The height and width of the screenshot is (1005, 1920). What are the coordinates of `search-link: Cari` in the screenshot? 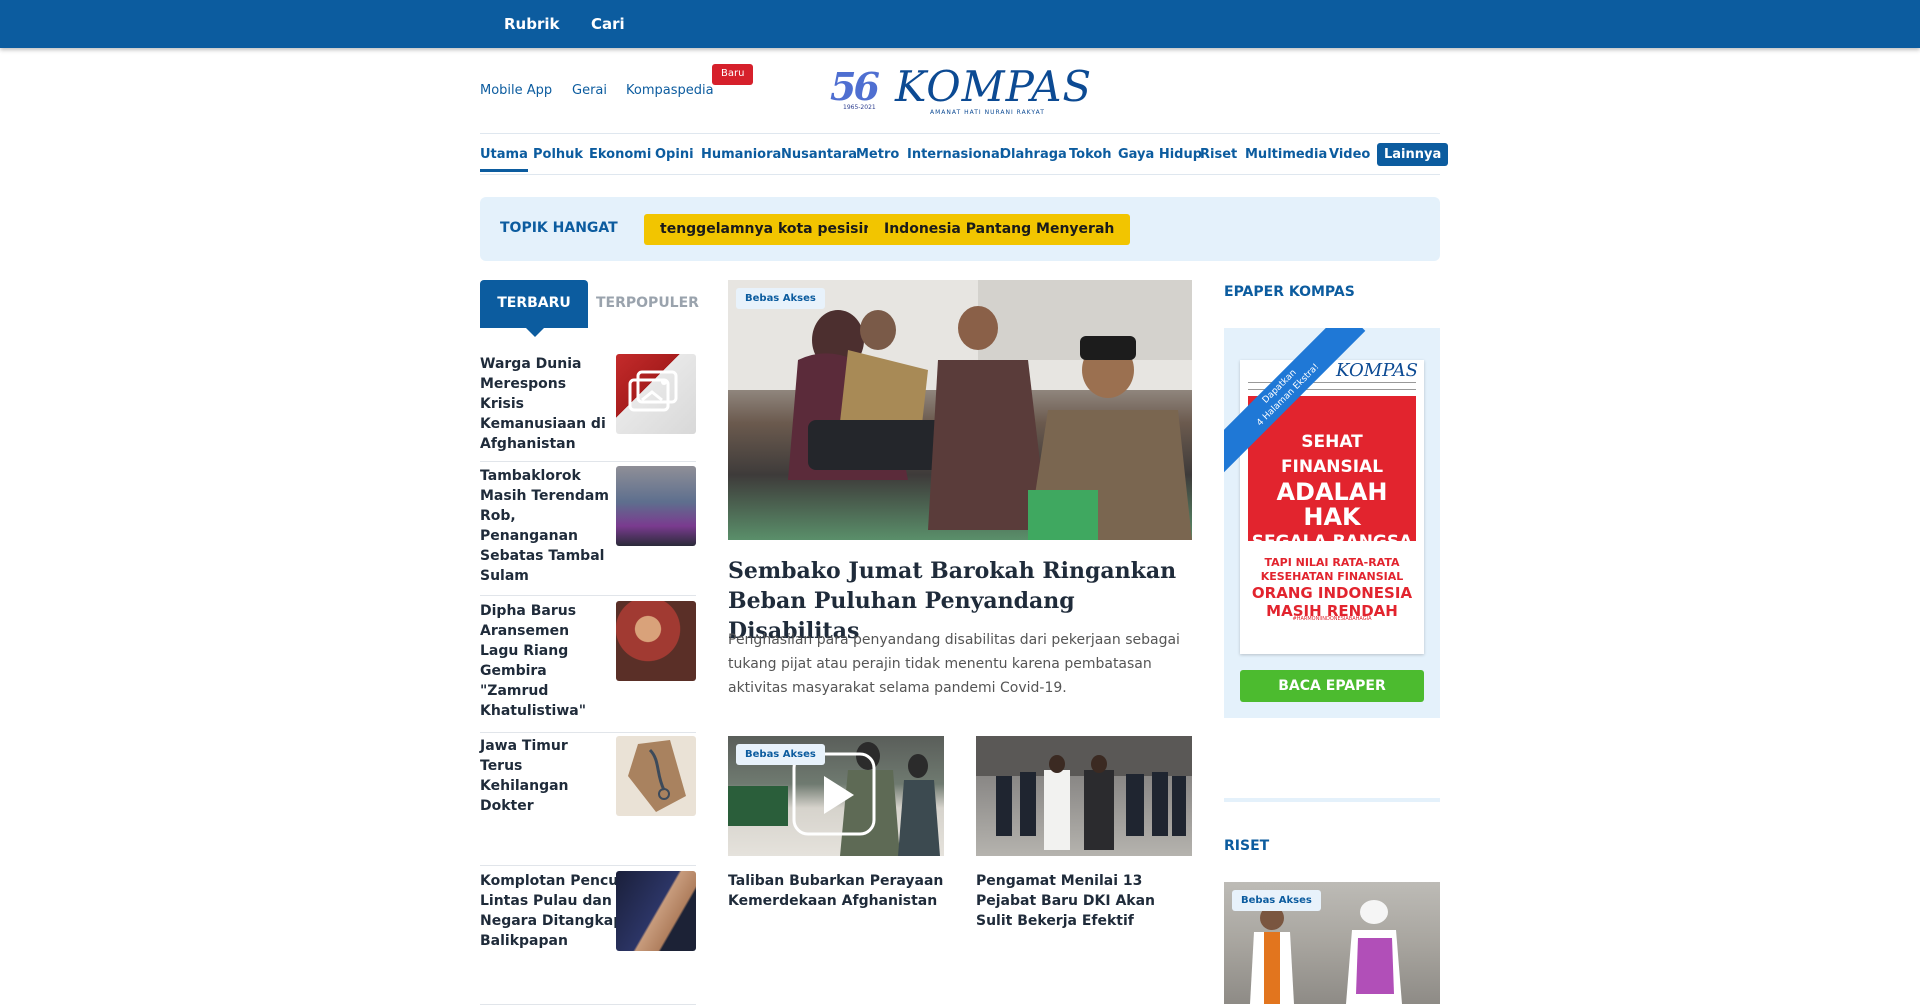 It's located at (608, 24).